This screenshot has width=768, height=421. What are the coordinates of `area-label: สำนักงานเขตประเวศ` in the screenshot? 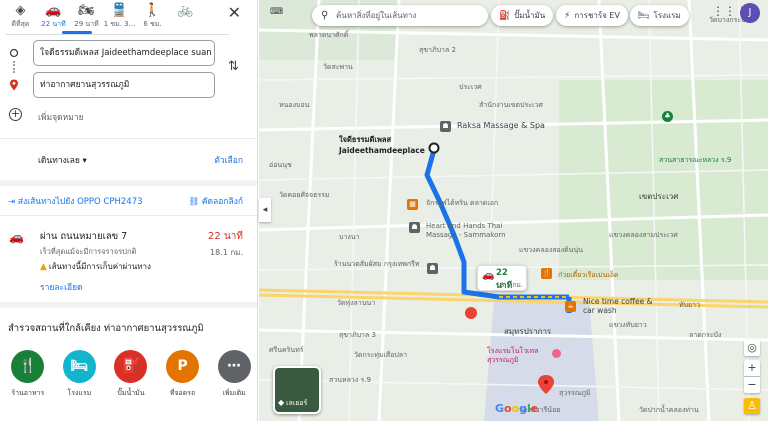 It's located at (511, 105).